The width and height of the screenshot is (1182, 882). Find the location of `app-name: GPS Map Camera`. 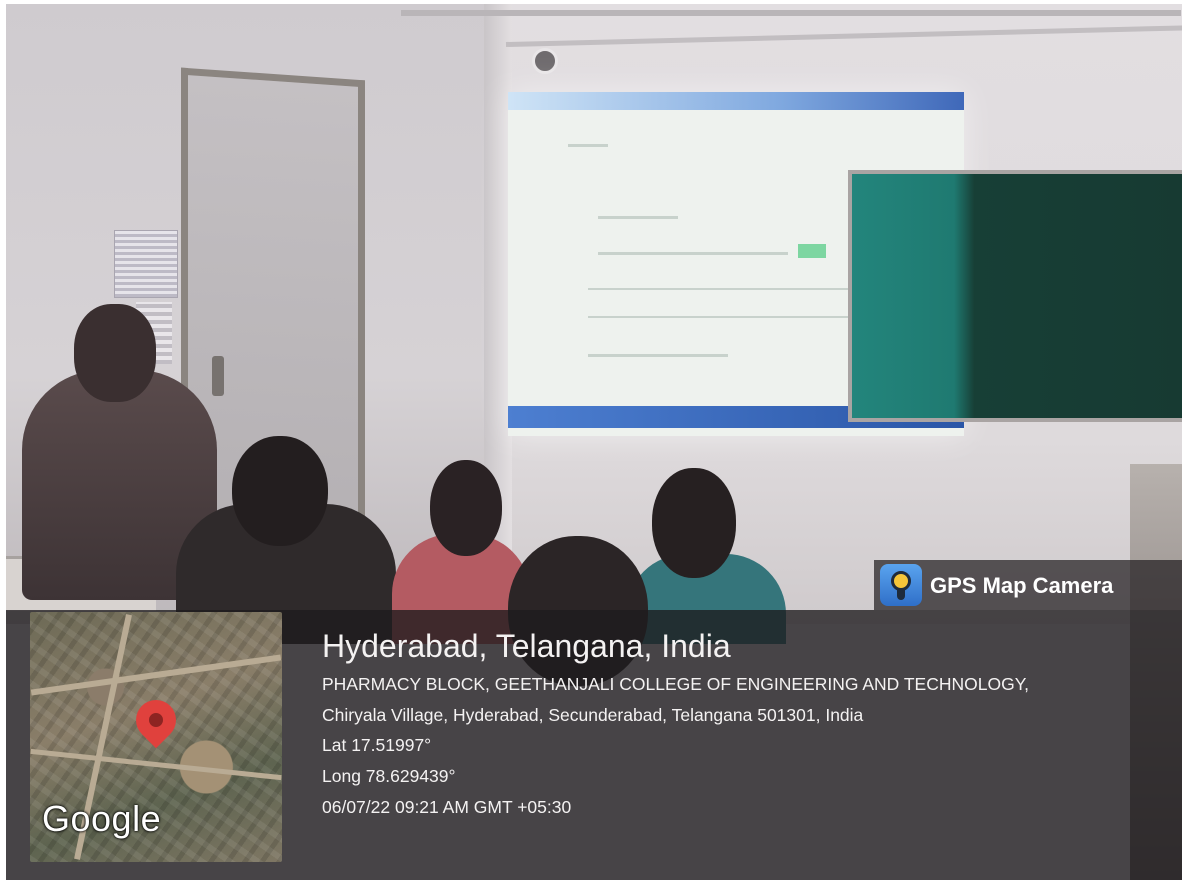

app-name: GPS Map Camera is located at coordinates (1022, 585).